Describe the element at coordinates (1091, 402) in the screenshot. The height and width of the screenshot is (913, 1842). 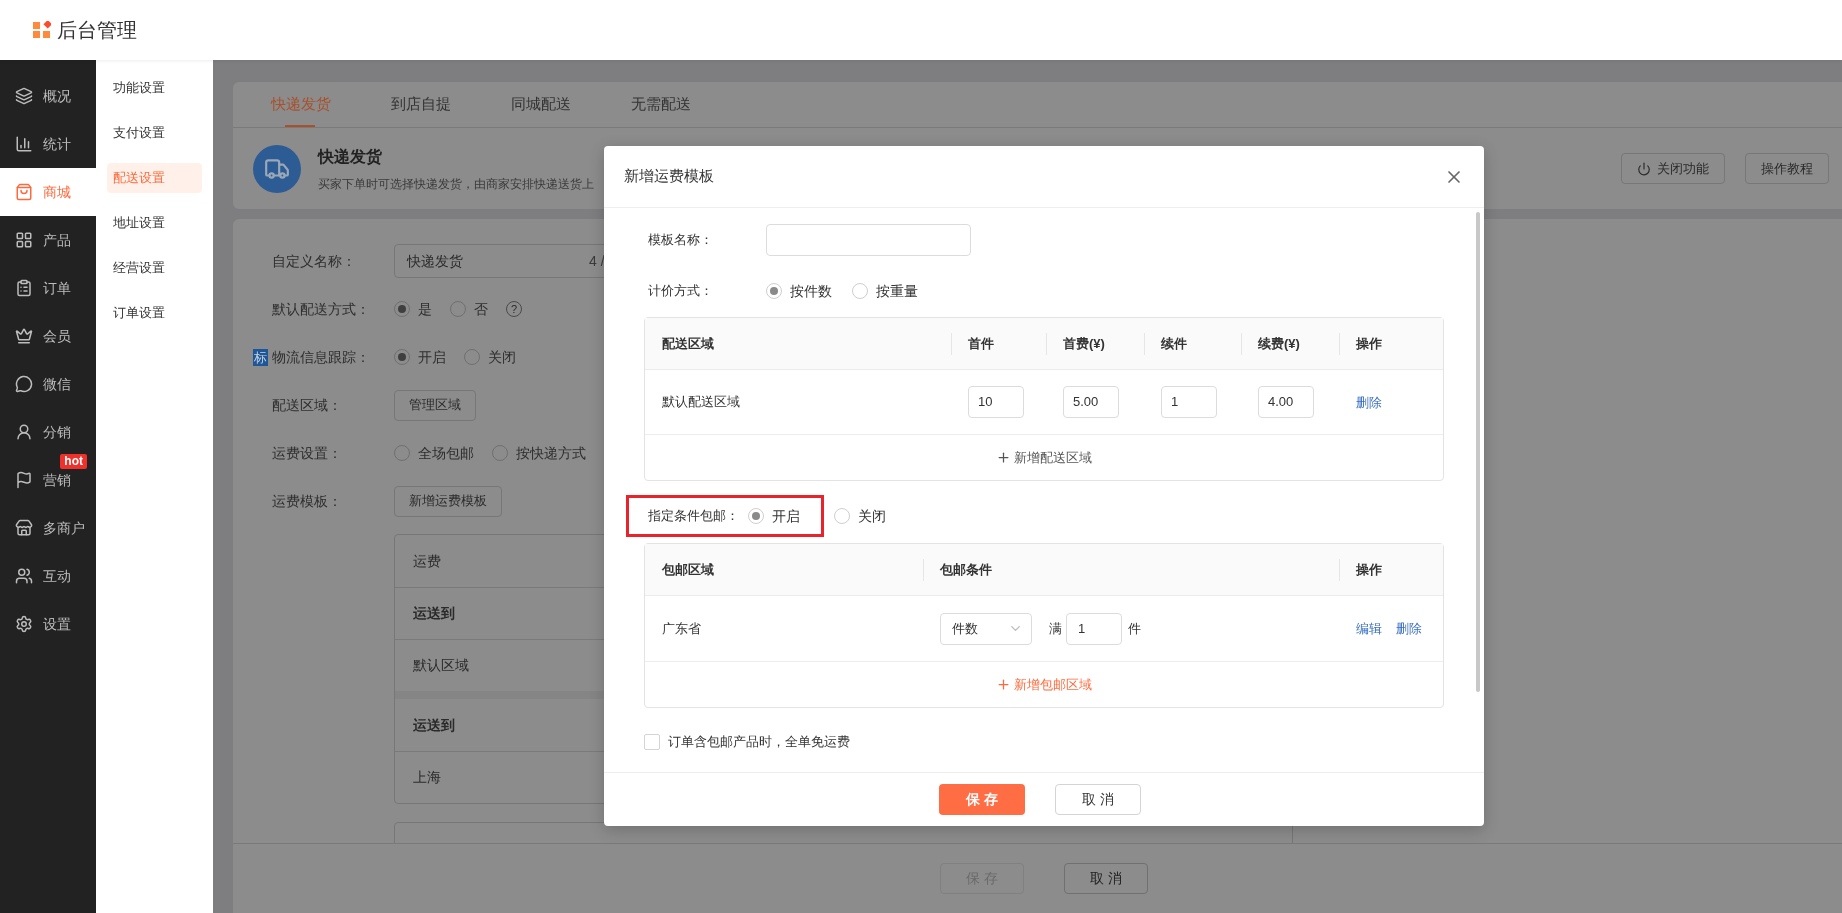
I see `number-field: 5.00` at that location.